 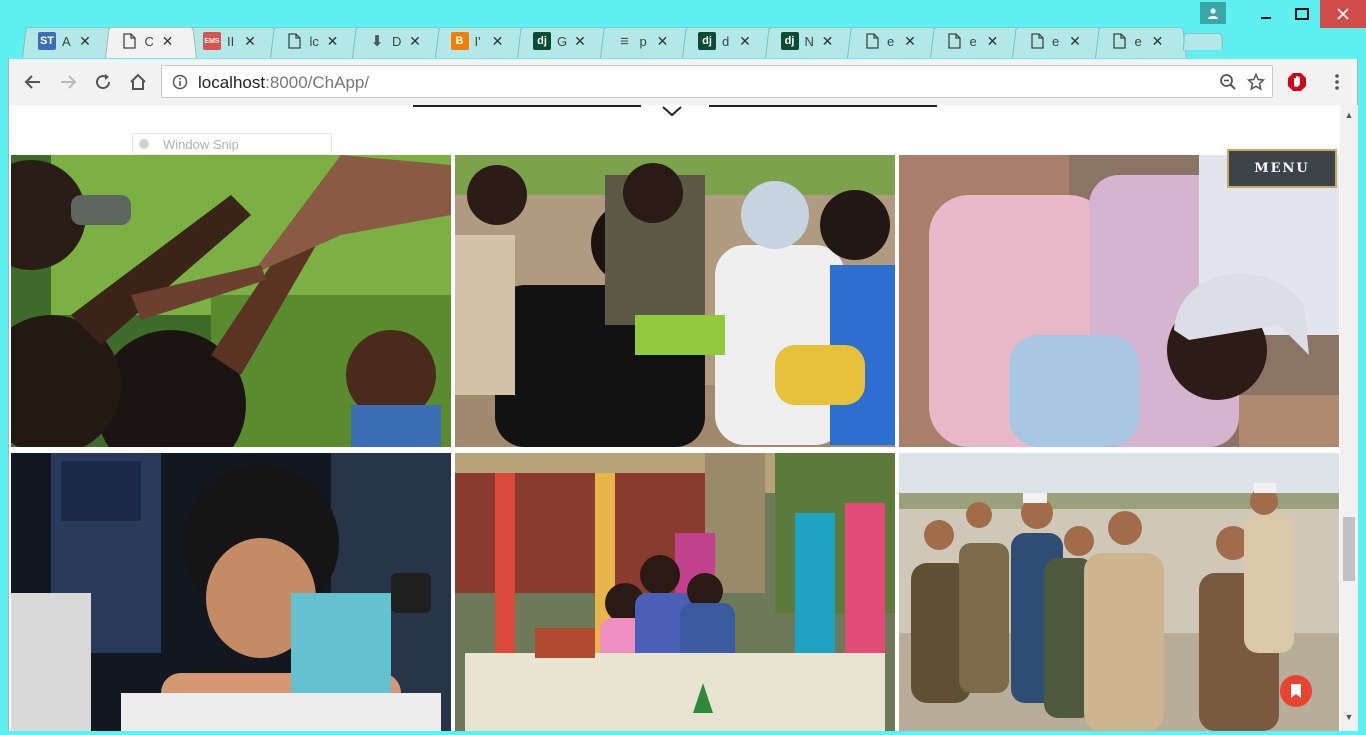 I want to click on tab-content-1: ST A ✕, so click(x=65, y=41).